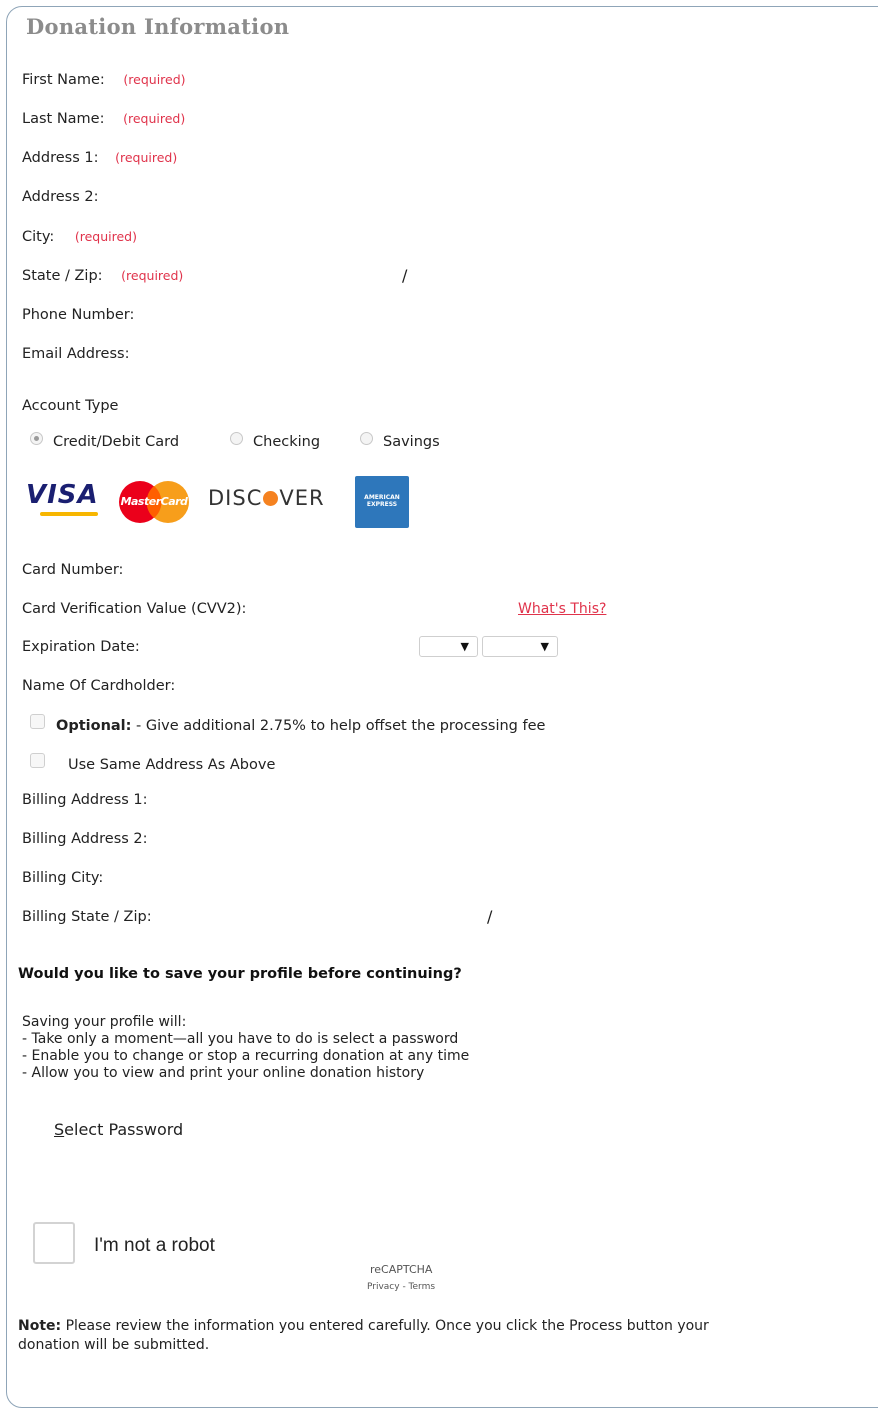 The height and width of the screenshot is (1408, 878). I want to click on same-address-checkbox, so click(37, 760).